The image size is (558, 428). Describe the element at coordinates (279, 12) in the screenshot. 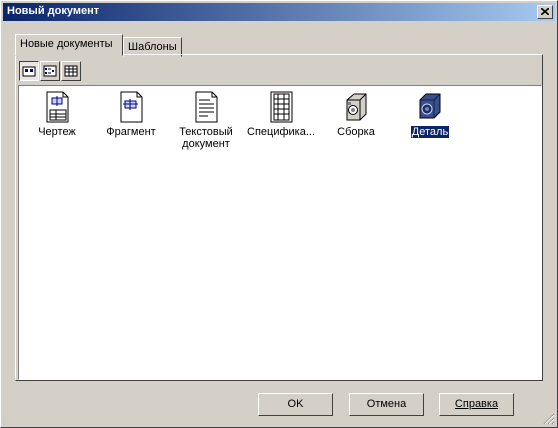

I see `title-bar: Новый документ` at that location.